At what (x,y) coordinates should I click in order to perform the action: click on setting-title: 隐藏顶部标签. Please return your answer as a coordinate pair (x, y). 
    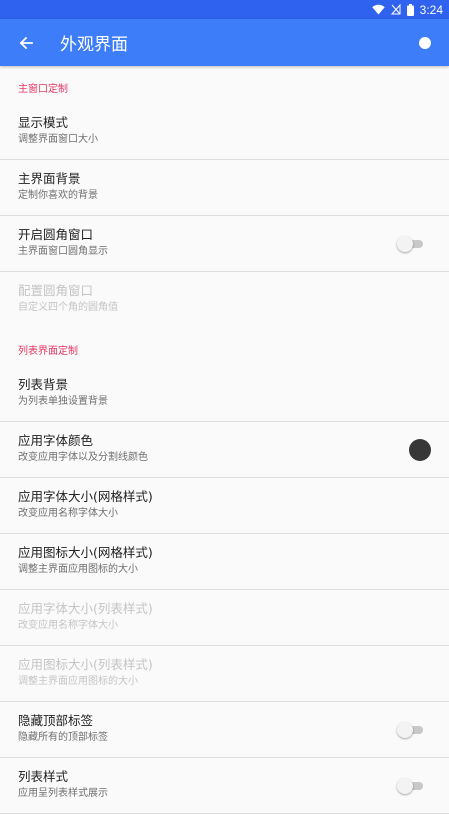
    Looking at the image, I should click on (56, 720).